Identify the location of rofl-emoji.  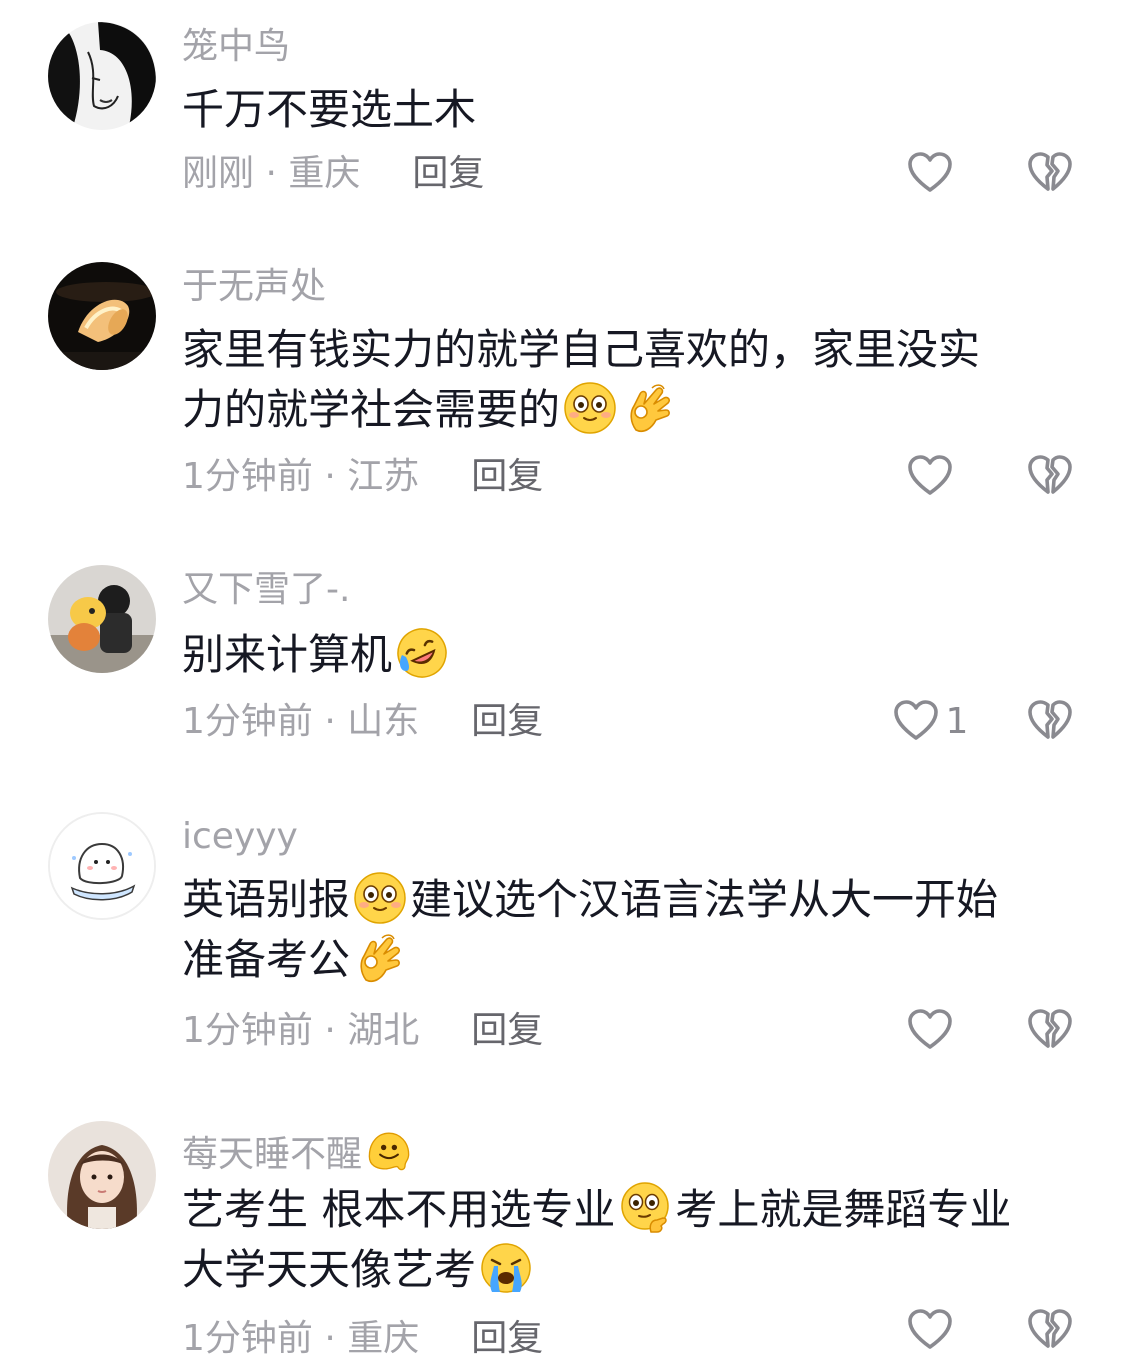
(422, 653).